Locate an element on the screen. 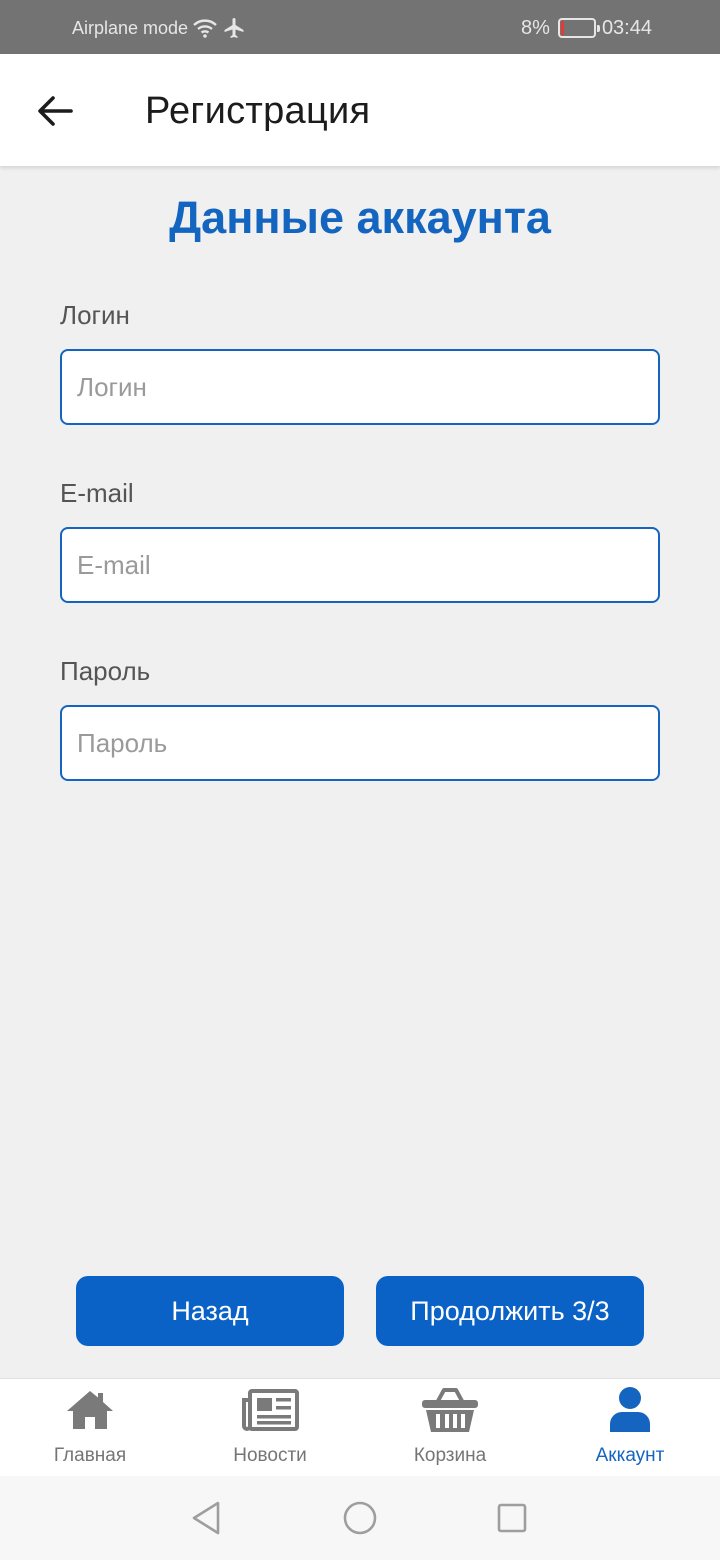 The width and height of the screenshot is (720, 1560). home-circle-icon is located at coordinates (360, 1518).